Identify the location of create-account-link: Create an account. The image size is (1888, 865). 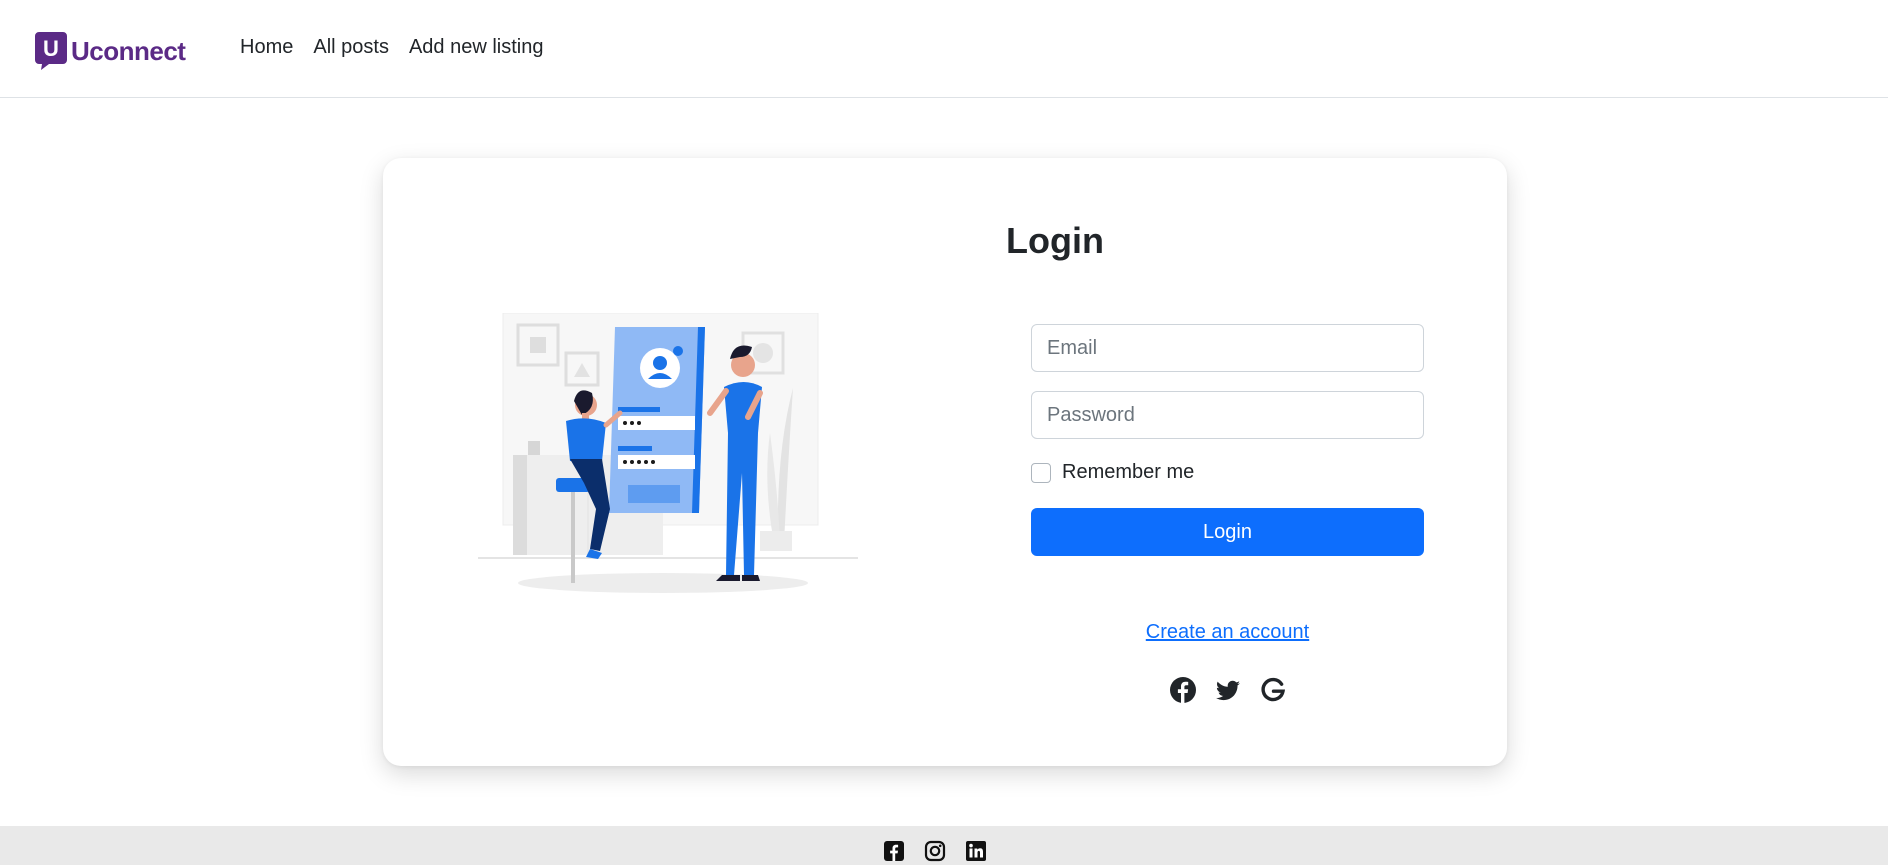
(1227, 632).